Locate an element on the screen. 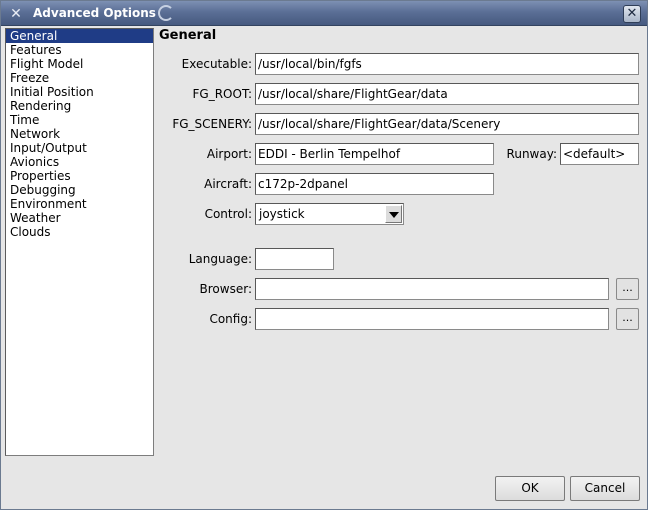 Image resolution: width=648 pixels, height=510 pixels. category-item-weather: Weather is located at coordinates (79, 218).